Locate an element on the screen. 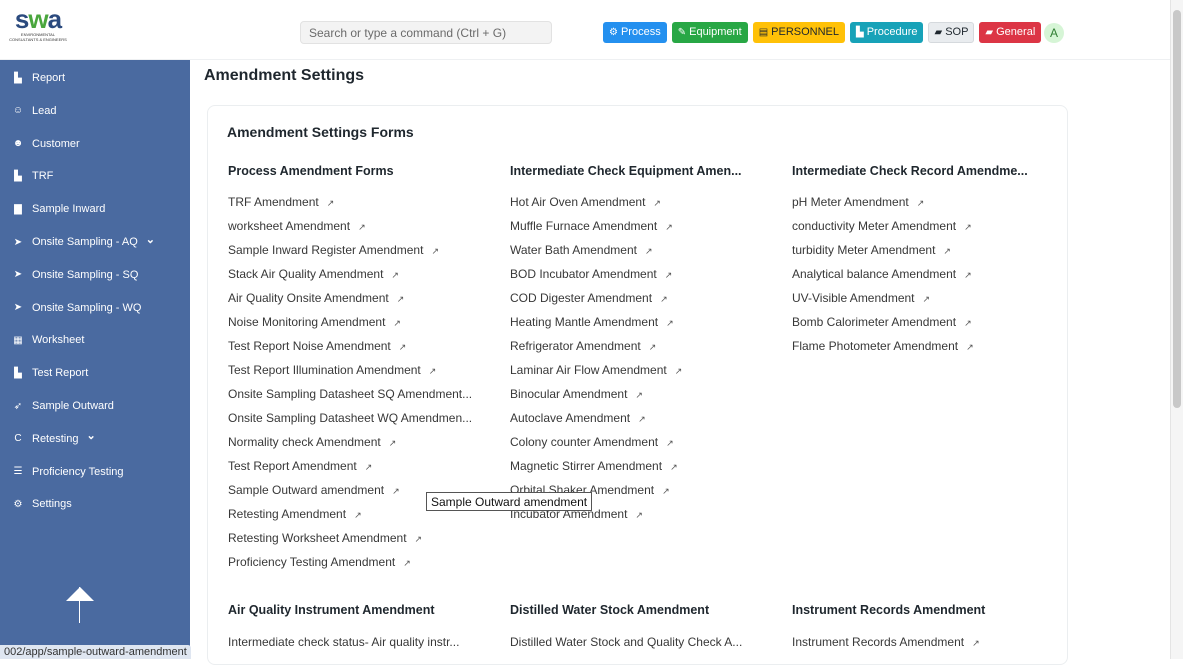  column-heading: Process Amendment Forms is located at coordinates (311, 171).